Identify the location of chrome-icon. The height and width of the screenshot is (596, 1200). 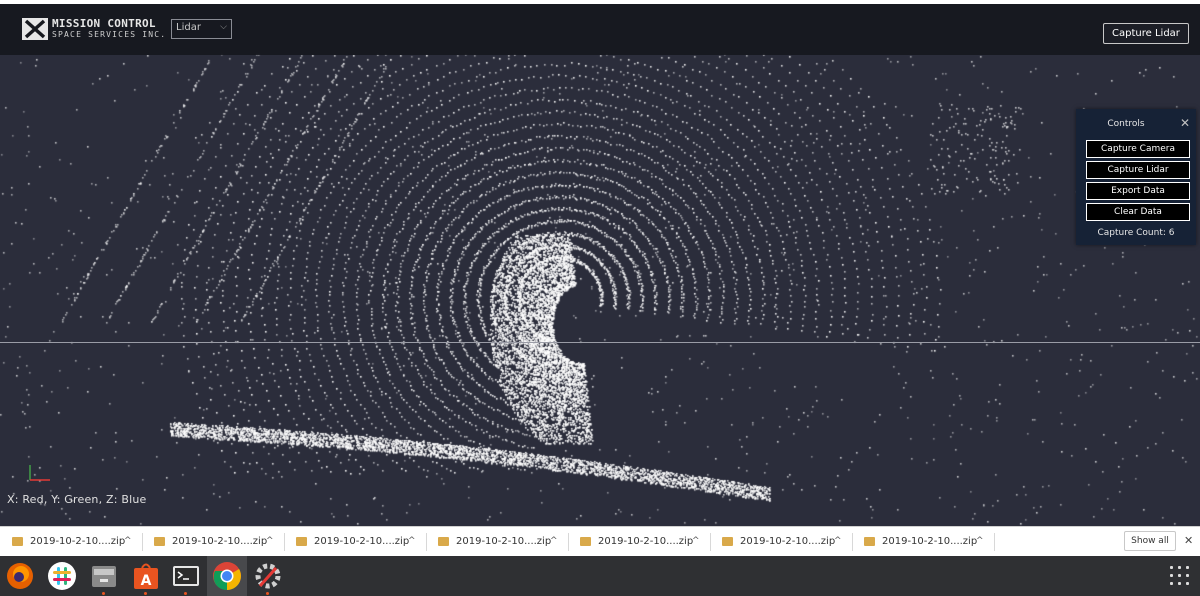
(227, 576).